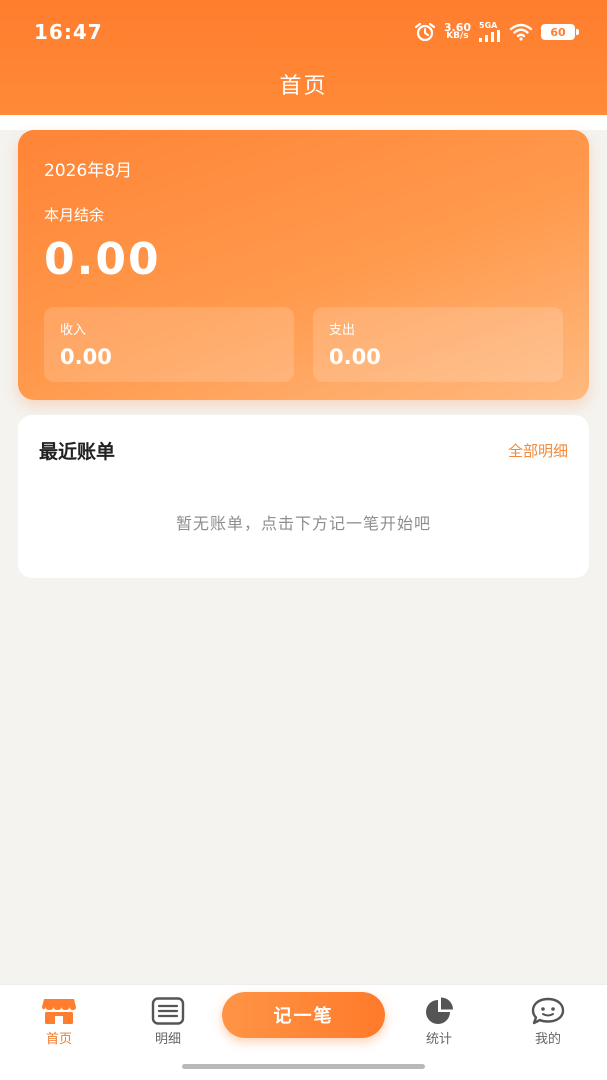  I want to click on status-indicators: 3.60 KB/s 5GA 60, so click(496, 32).